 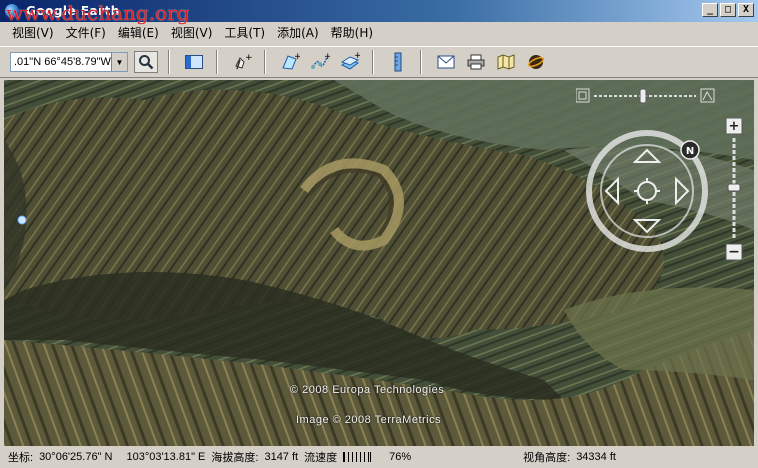 I want to click on coordinate-dropdown: .01"N 66°45'8.79"W ▼, so click(x=69, y=62).